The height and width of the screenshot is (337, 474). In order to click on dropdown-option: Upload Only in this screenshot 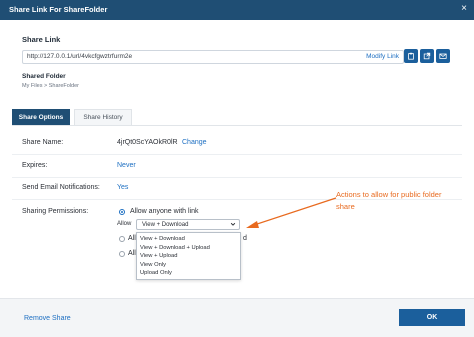, I will do `click(156, 273)`.